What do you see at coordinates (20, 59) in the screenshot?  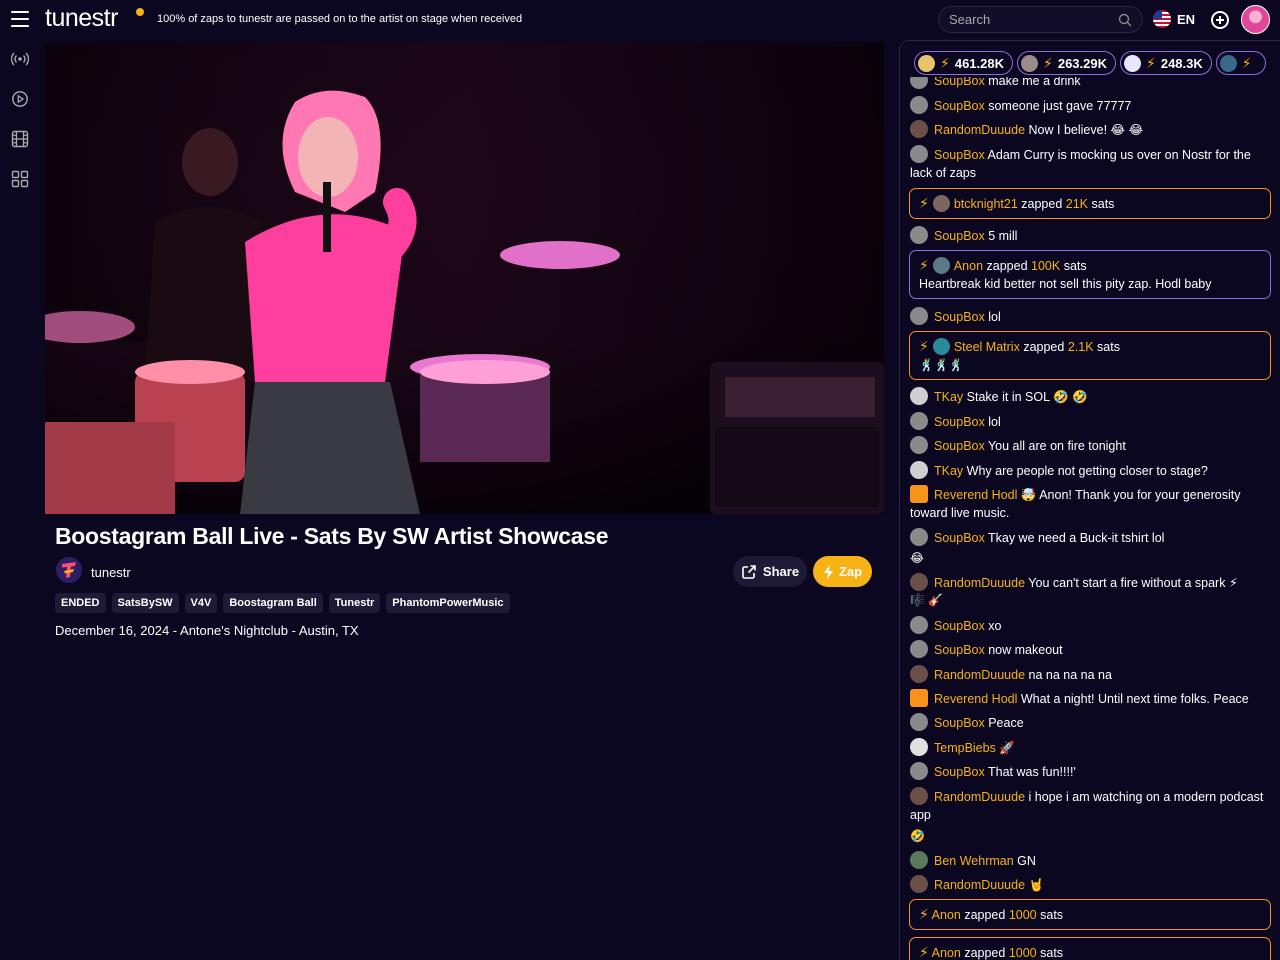 I see `live-icon` at bounding box center [20, 59].